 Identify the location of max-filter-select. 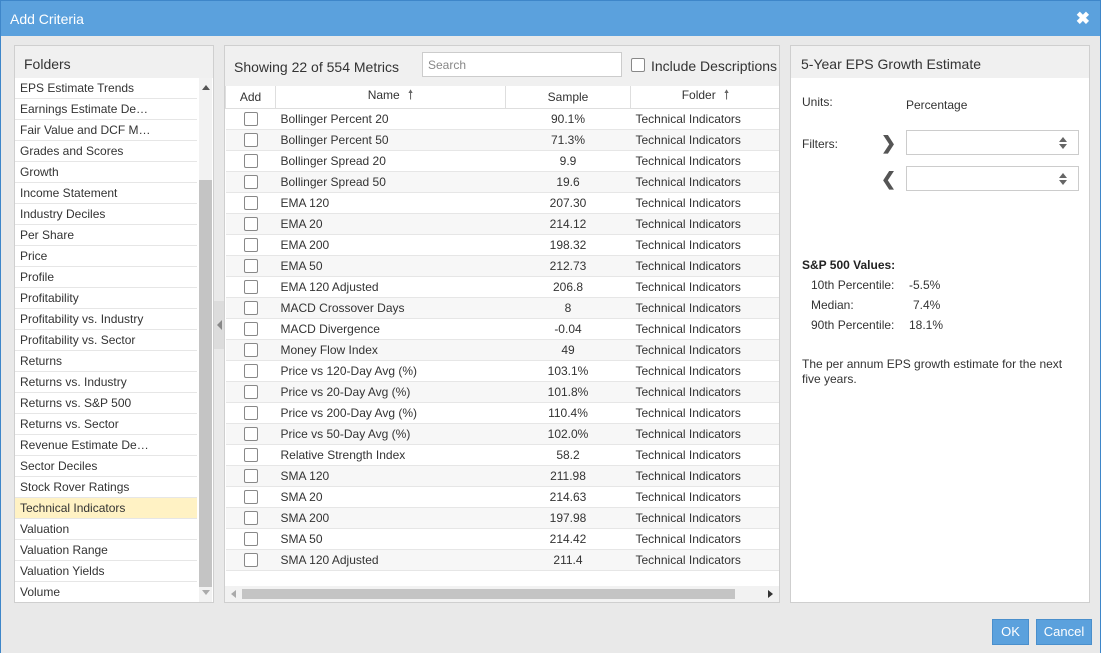
(992, 178).